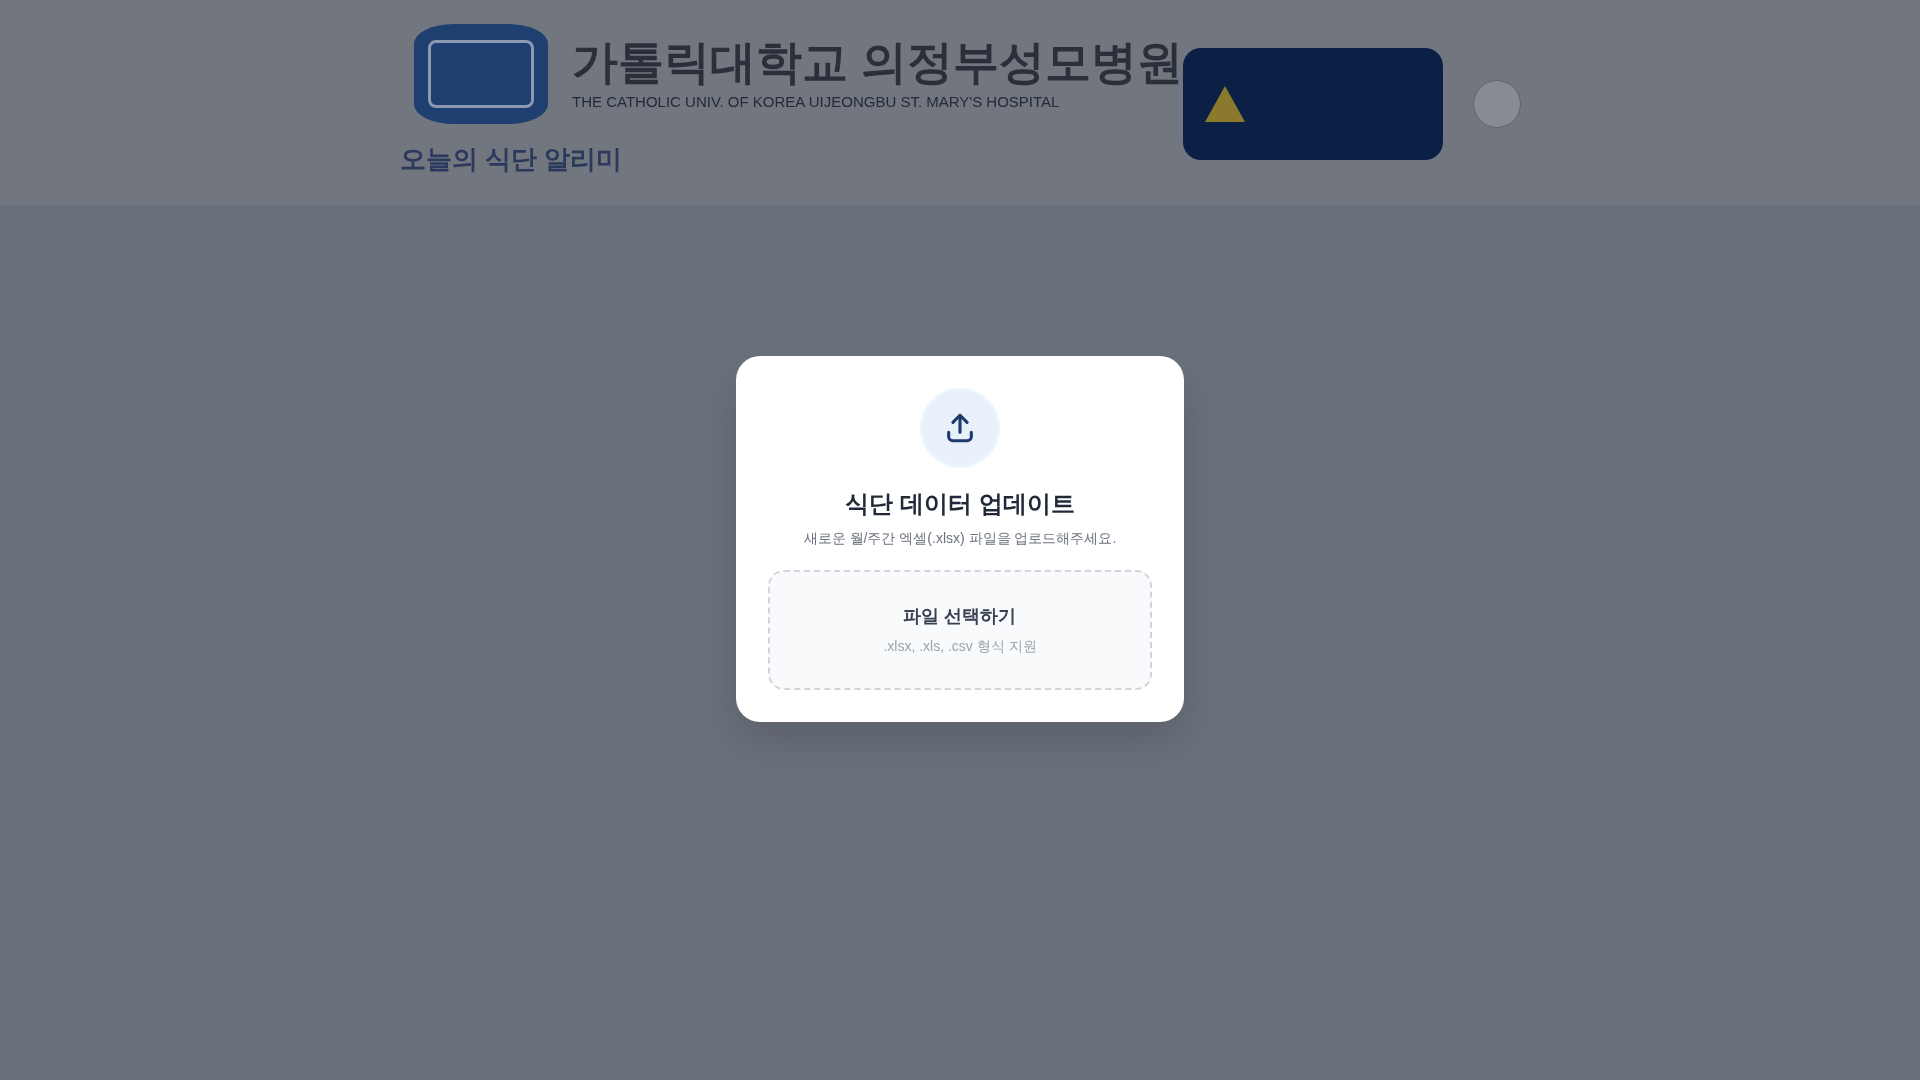  What do you see at coordinates (512, 159) in the screenshot?
I see `page-title: 오늘의 식단 알리미` at bounding box center [512, 159].